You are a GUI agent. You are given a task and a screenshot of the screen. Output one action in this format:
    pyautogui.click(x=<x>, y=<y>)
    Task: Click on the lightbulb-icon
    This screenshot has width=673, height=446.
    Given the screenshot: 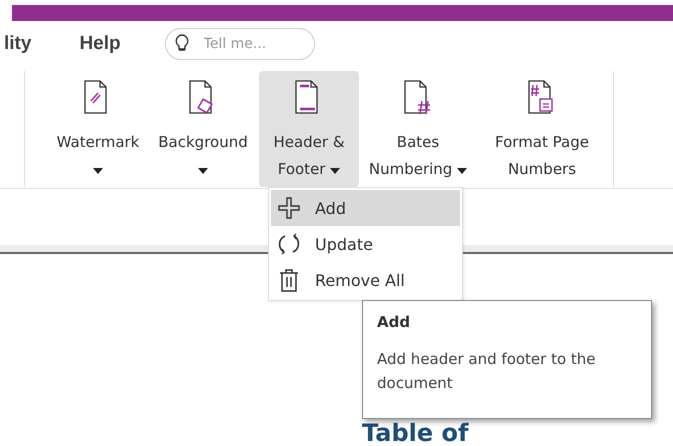 What is the action you would take?
    pyautogui.click(x=181, y=43)
    